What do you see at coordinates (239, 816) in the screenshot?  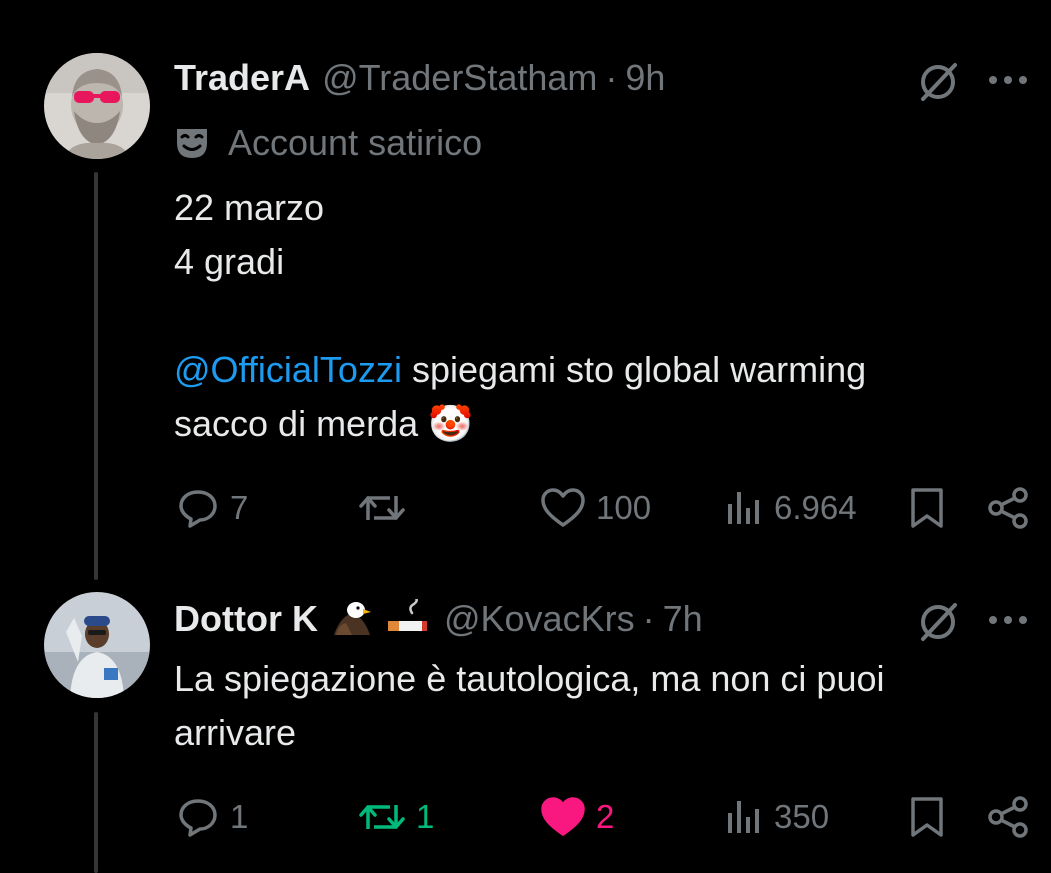 I see `reply-count: 1` at bounding box center [239, 816].